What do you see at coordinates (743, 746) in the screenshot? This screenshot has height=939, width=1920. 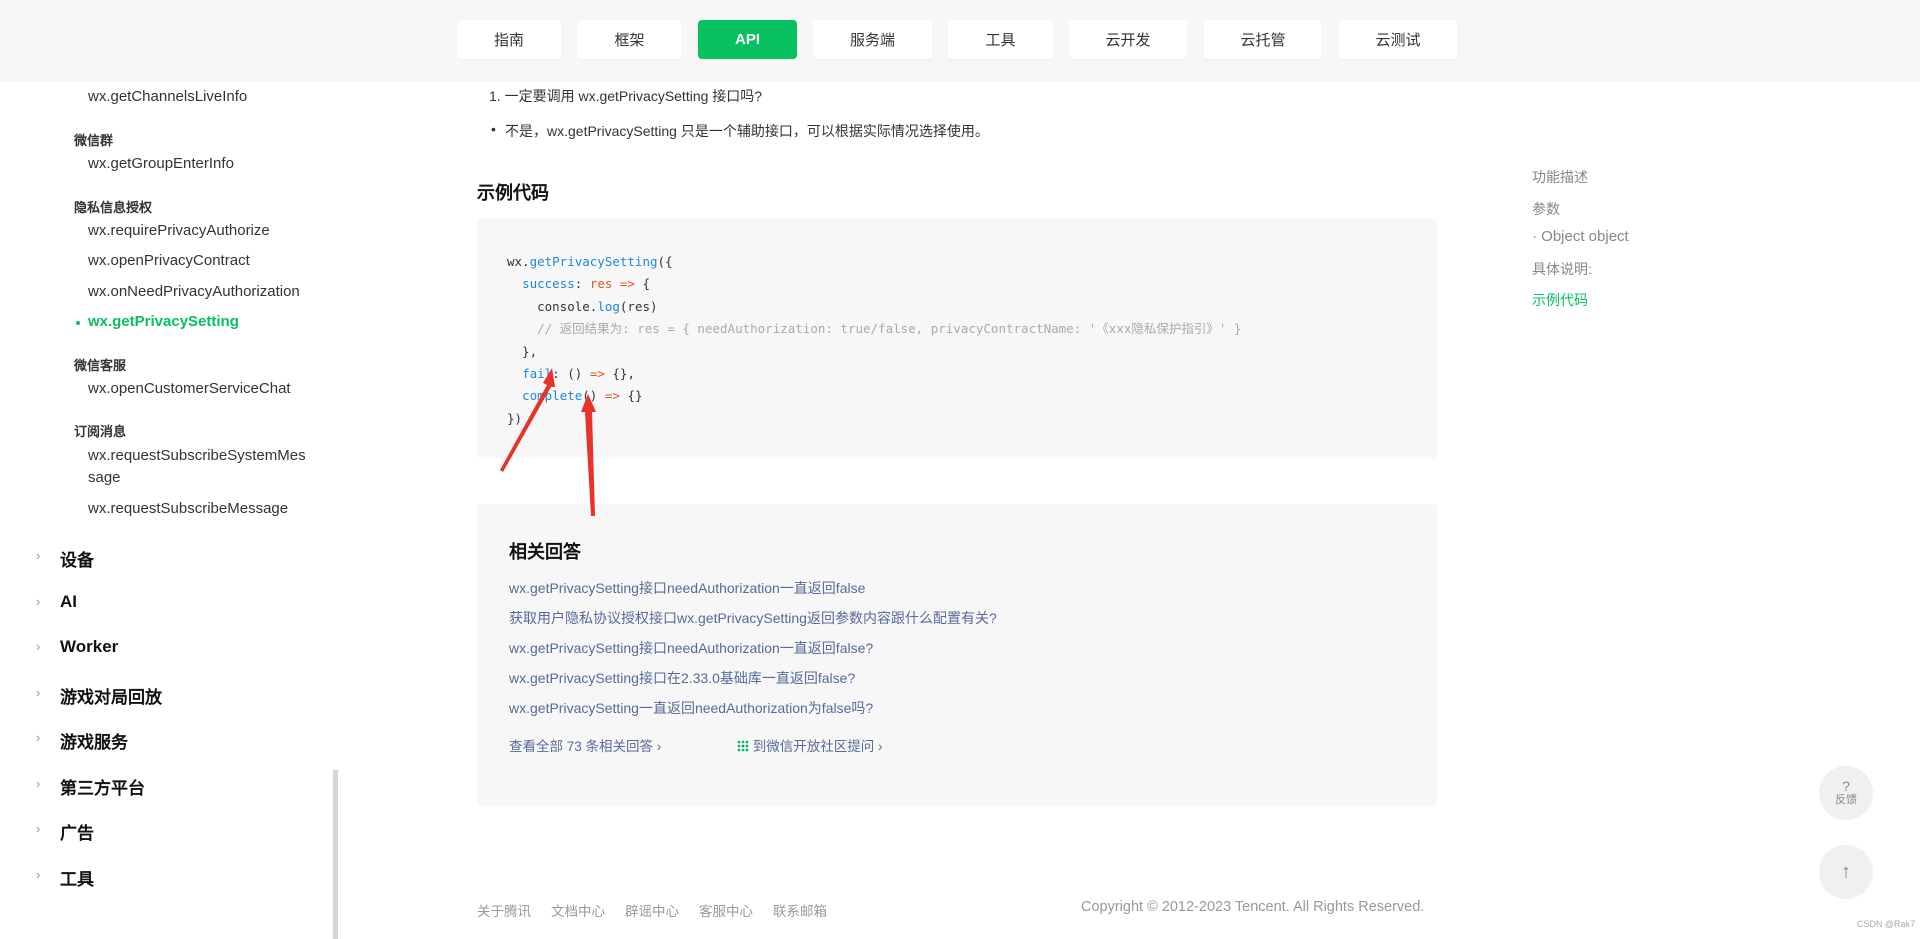 I see `grid-dots-icon` at bounding box center [743, 746].